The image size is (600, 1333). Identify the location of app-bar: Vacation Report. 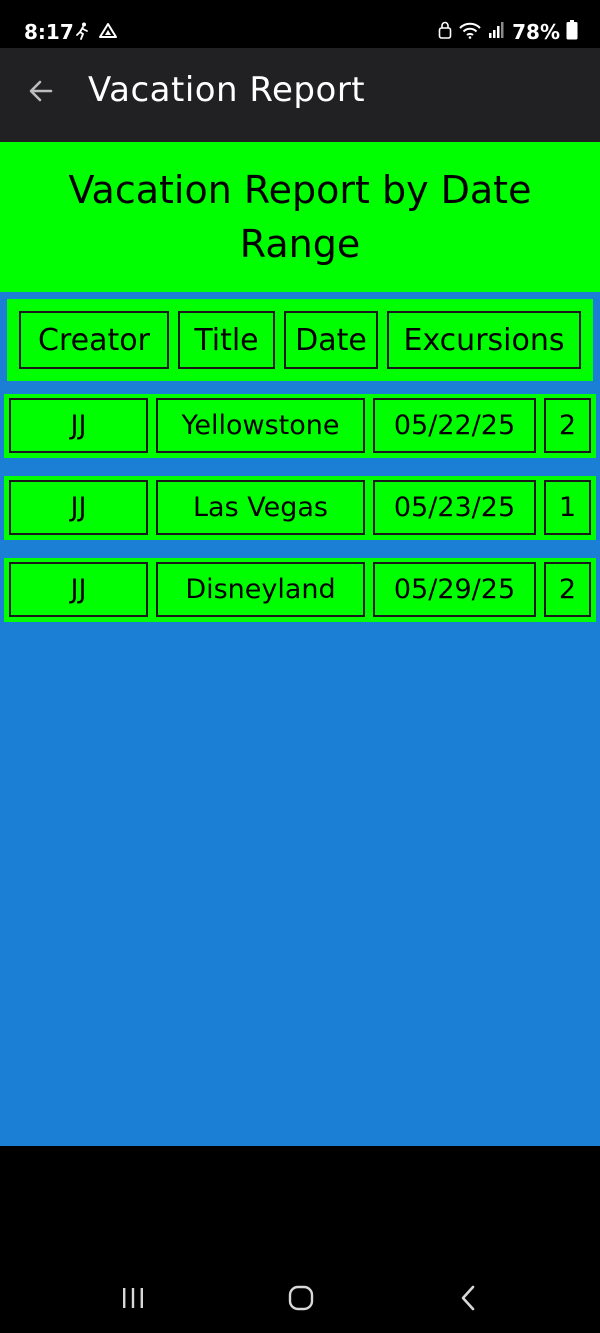
(300, 95).